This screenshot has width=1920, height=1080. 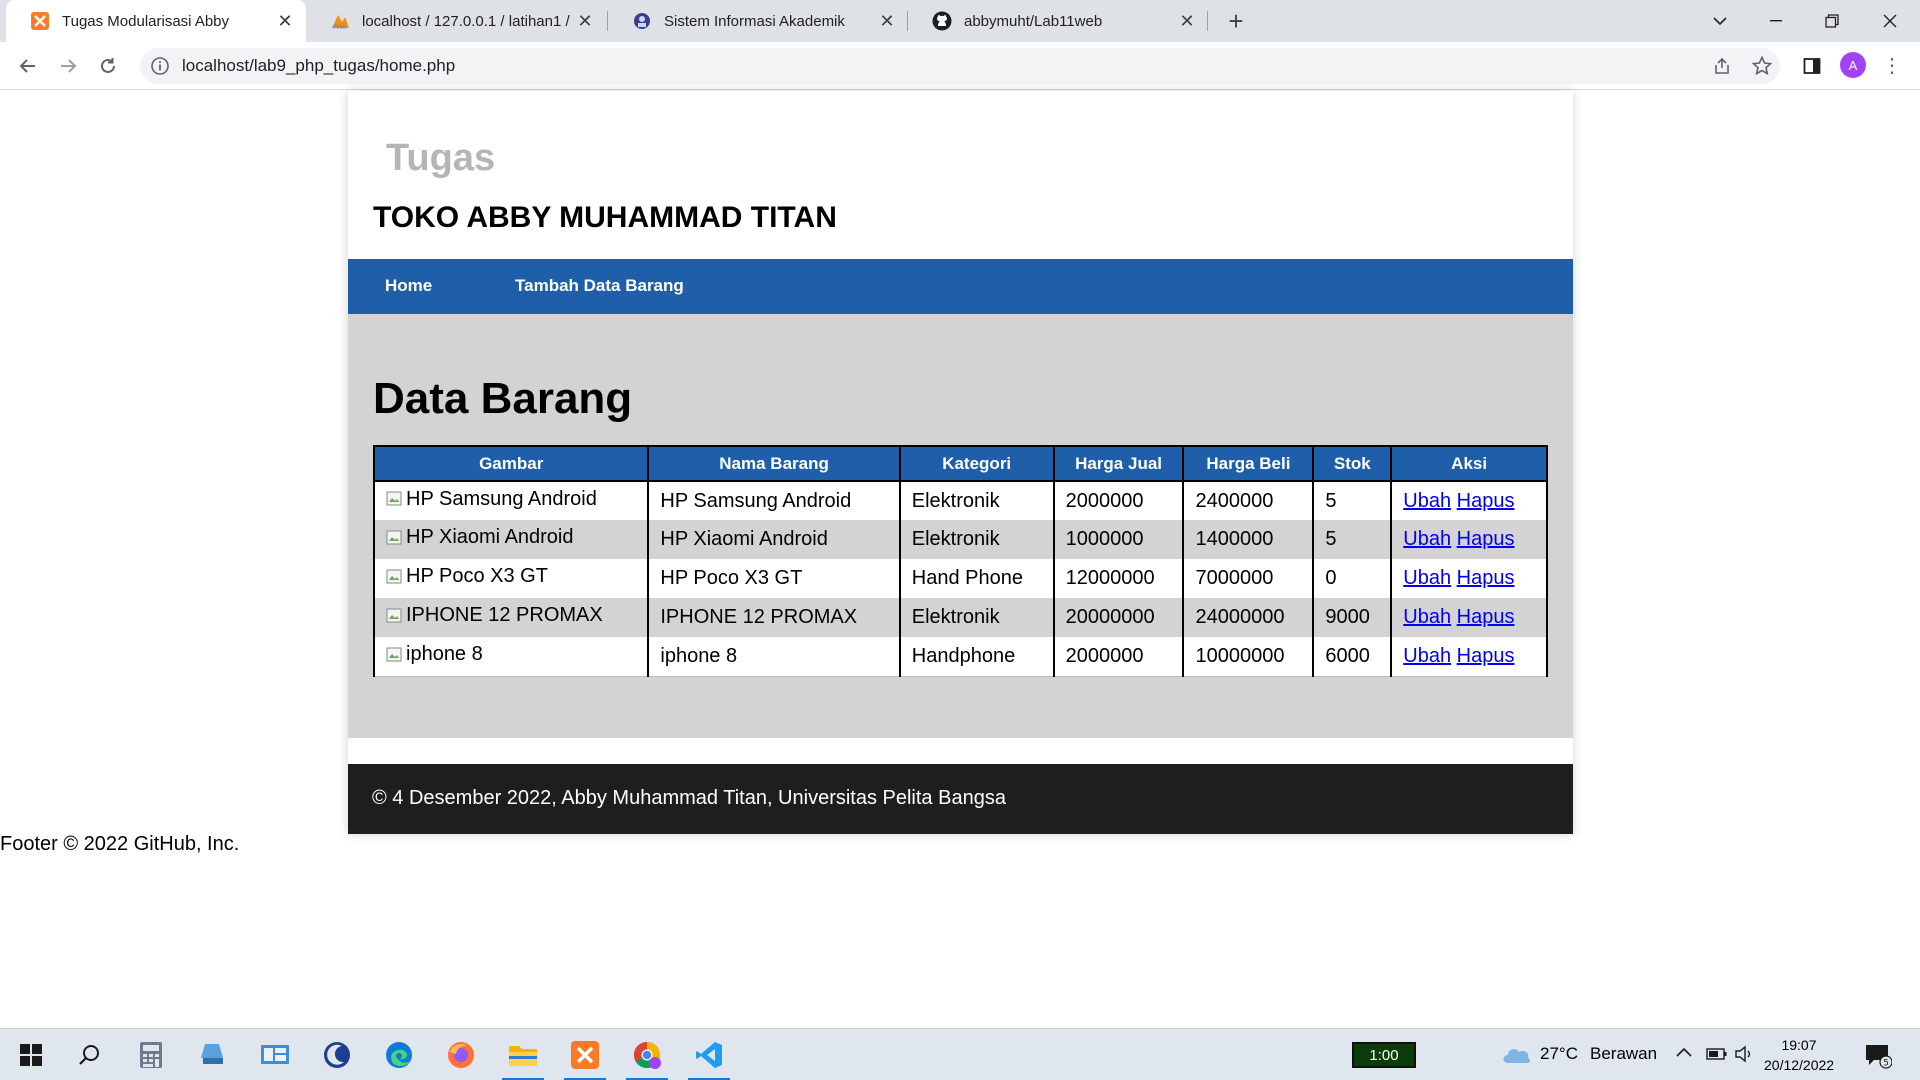 What do you see at coordinates (1832, 21) in the screenshot?
I see `restore-button` at bounding box center [1832, 21].